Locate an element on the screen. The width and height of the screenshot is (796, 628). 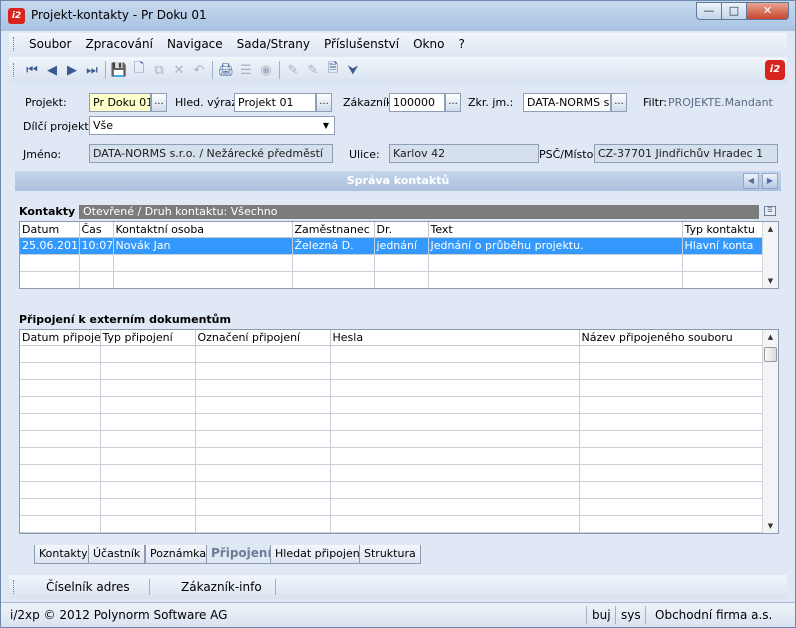
menu-prislusenstvi: Příslušenství is located at coordinates (361, 44).